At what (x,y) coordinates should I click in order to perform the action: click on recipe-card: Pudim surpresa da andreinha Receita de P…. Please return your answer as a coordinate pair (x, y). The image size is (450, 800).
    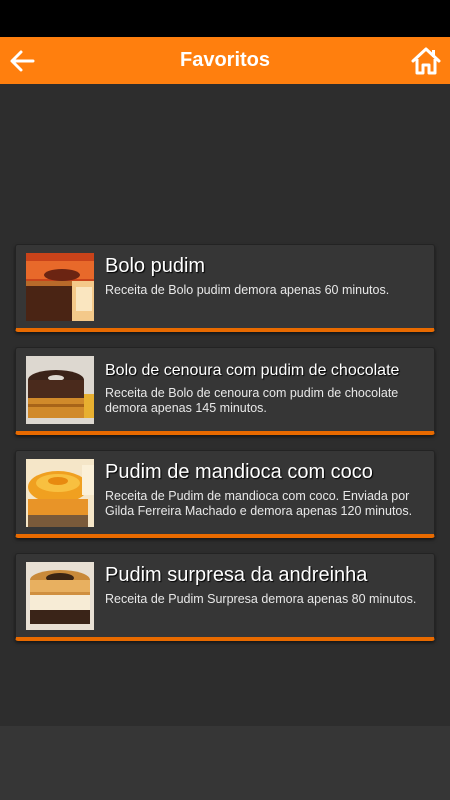
    Looking at the image, I should click on (225, 597).